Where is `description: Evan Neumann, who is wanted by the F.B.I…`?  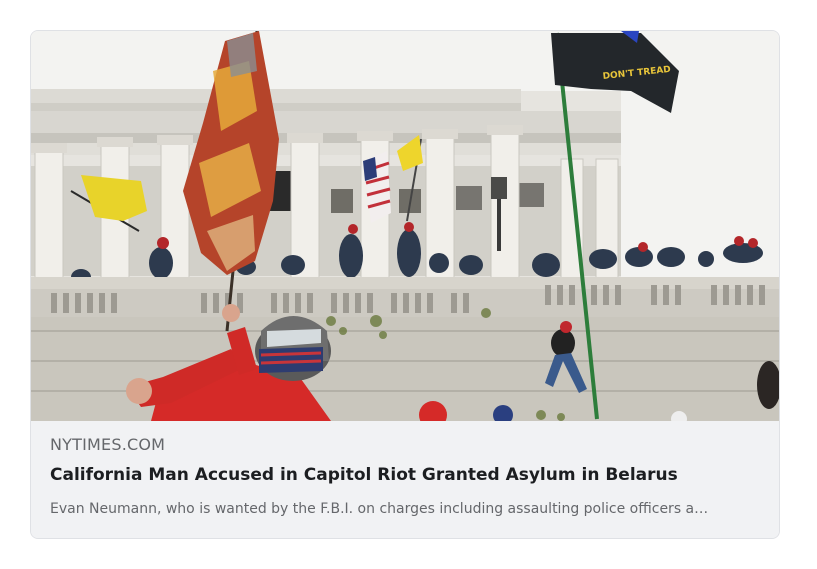 description: Evan Neumann, who is wanted by the F.B.I… is located at coordinates (379, 509).